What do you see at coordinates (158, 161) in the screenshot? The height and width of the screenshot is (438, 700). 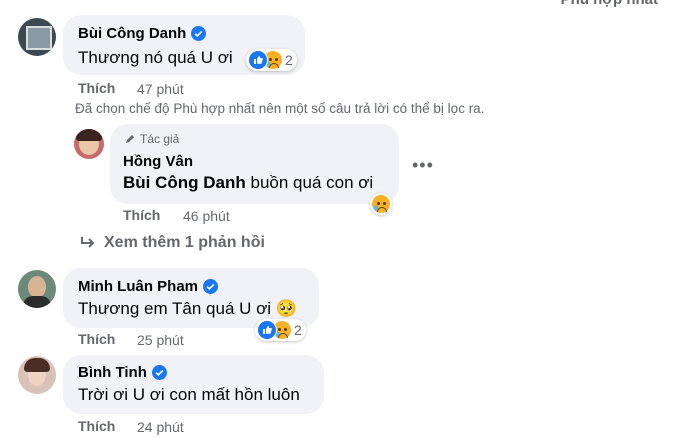 I see `reply-author: Hồng Vân` at bounding box center [158, 161].